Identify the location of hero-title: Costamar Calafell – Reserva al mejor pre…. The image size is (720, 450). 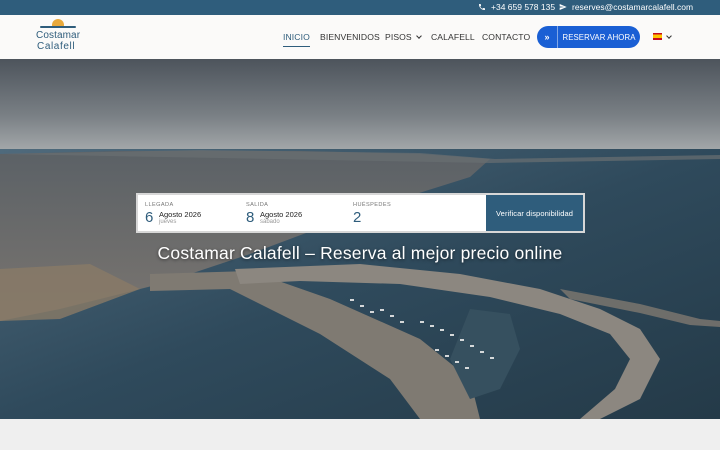
(360, 253).